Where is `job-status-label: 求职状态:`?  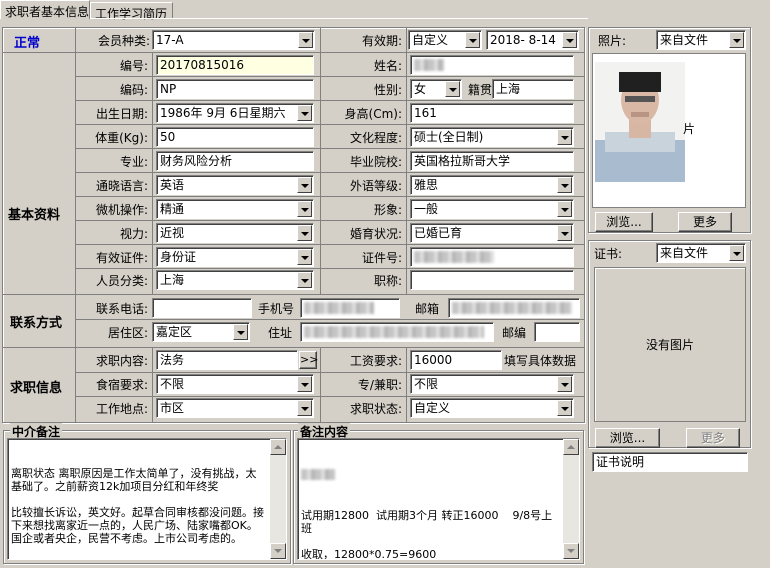 job-status-label: 求职状态: is located at coordinates (375, 409).